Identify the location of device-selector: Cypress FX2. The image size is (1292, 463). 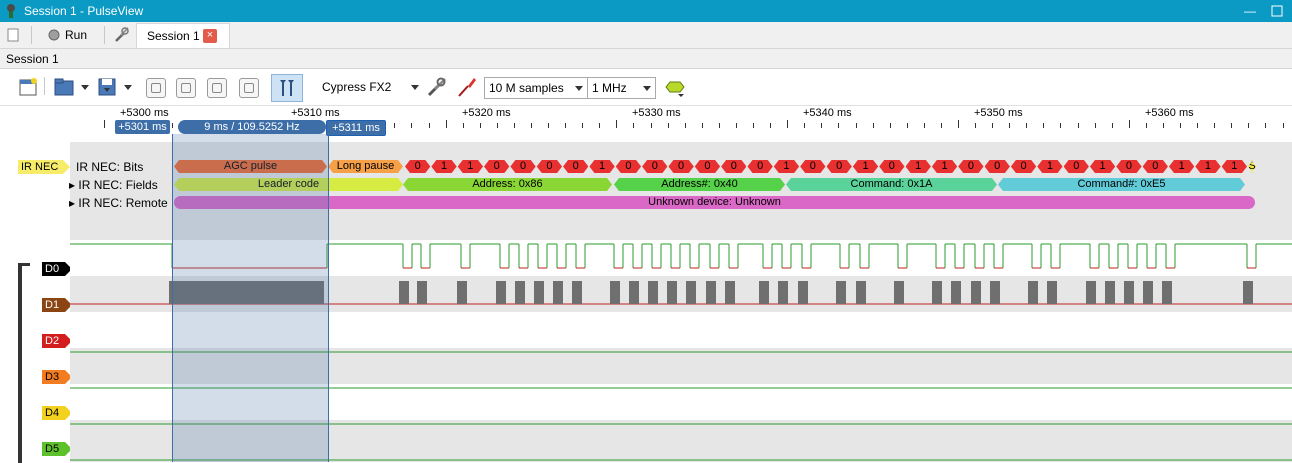
(356, 87).